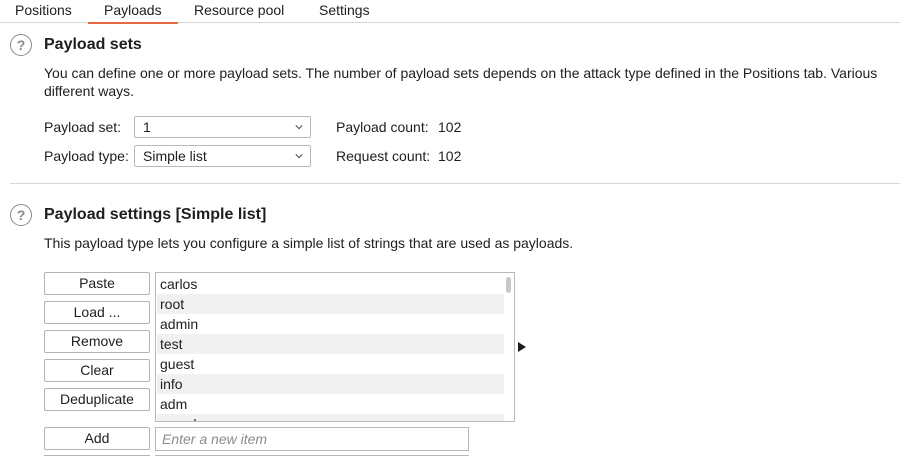 This screenshot has height=459, width=900. What do you see at coordinates (450, 127) in the screenshot?
I see `payload-count-value: 102` at bounding box center [450, 127].